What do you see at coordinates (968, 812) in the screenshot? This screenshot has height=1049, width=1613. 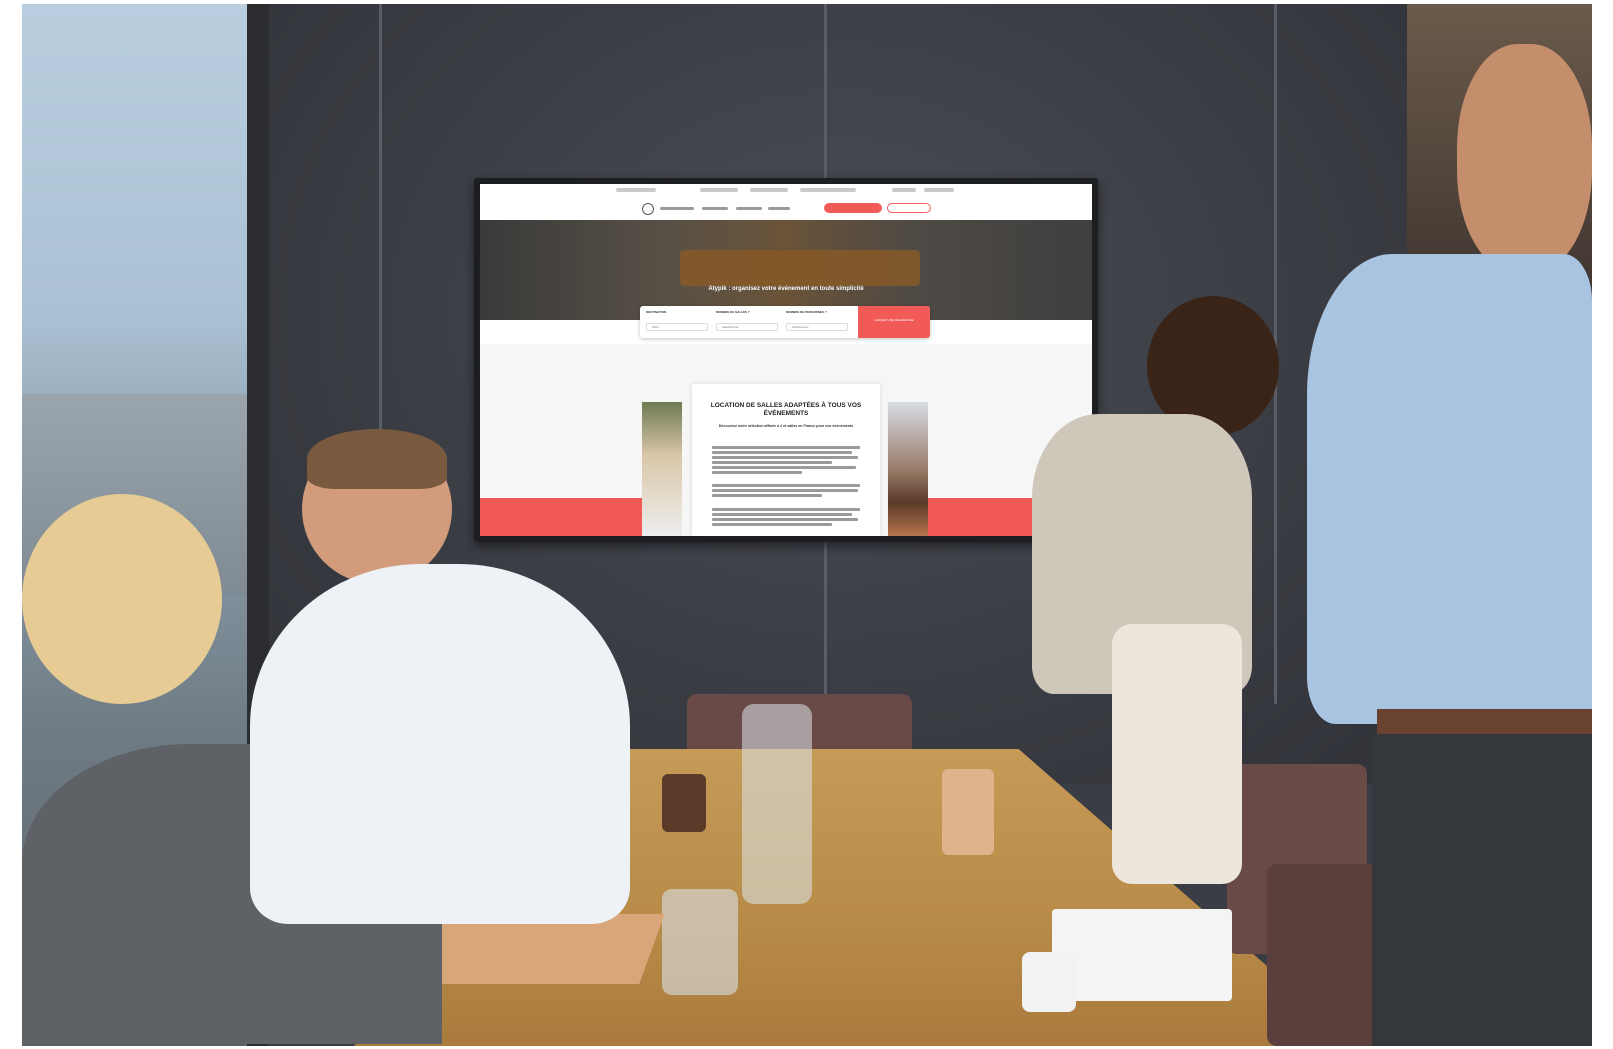 I see `coffee-cup` at bounding box center [968, 812].